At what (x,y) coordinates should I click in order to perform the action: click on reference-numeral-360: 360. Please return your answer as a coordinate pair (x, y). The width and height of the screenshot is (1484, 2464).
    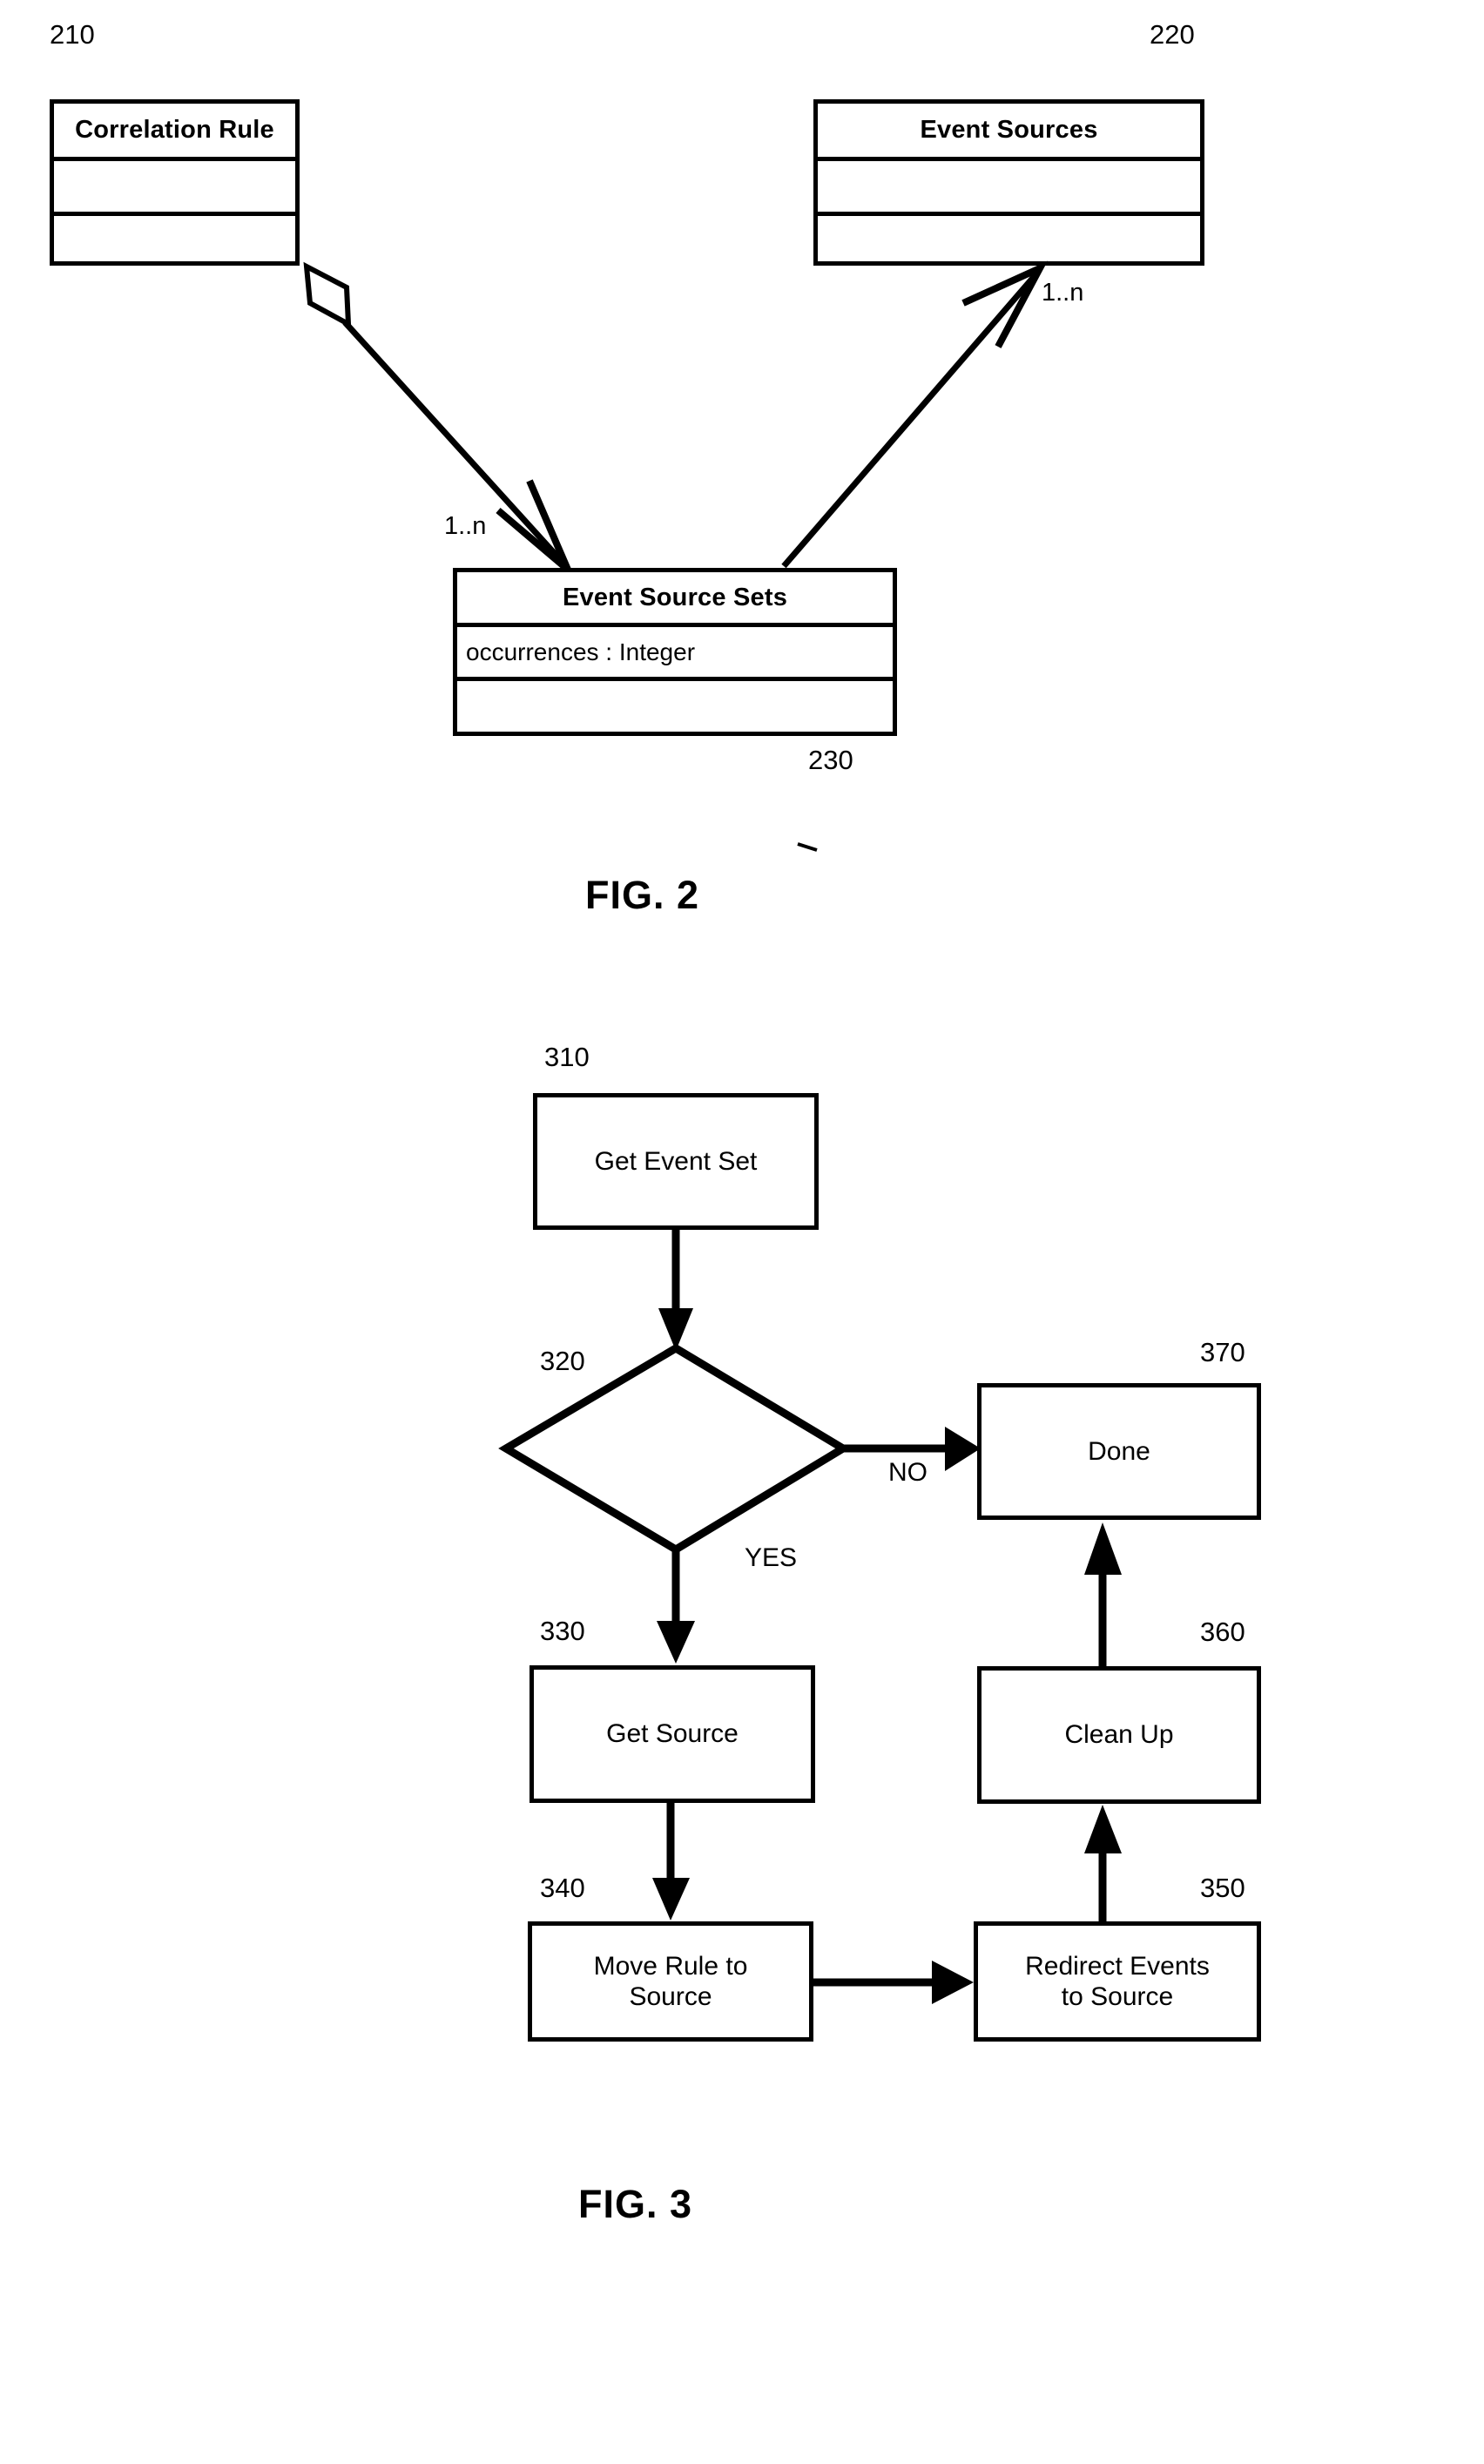
    Looking at the image, I should click on (1222, 1632).